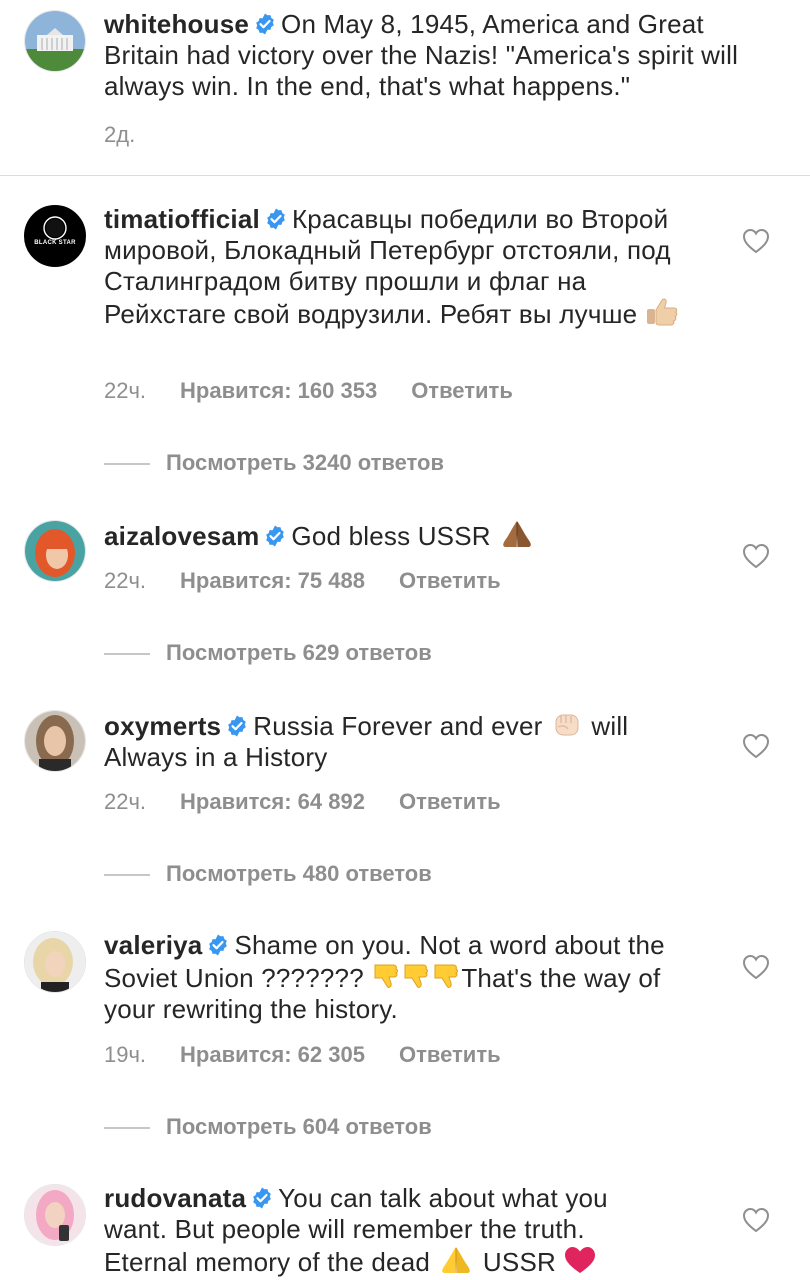 The image size is (810, 1280). I want to click on avatar-timatiofficial: BLACK STAR, so click(55, 236).